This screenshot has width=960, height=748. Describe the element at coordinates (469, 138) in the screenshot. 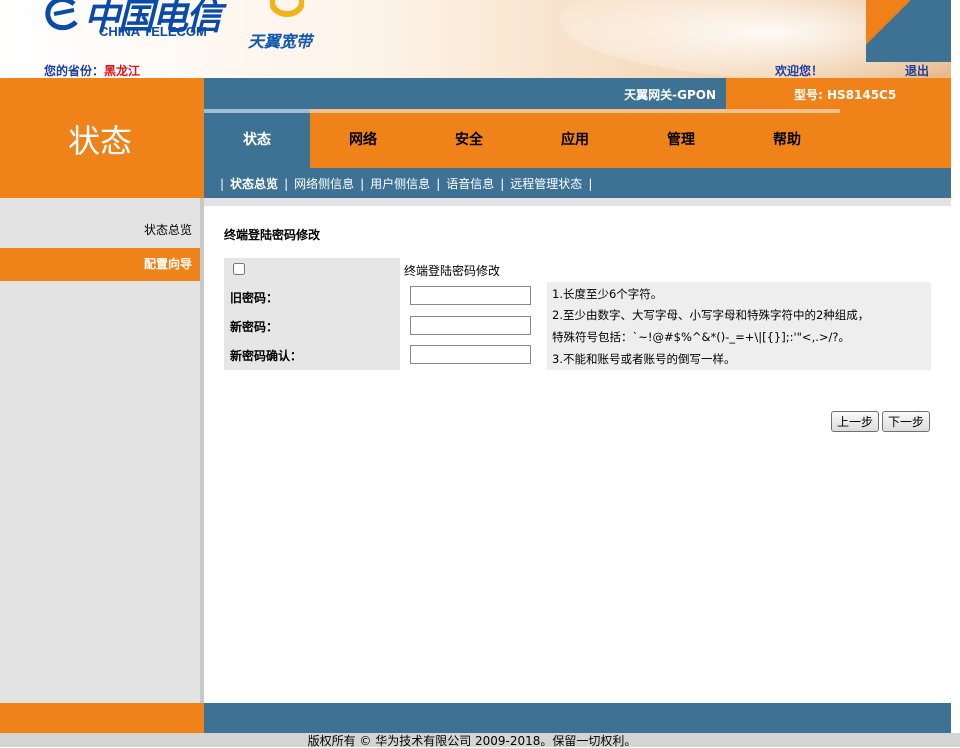

I see `tab-security: 安全` at that location.